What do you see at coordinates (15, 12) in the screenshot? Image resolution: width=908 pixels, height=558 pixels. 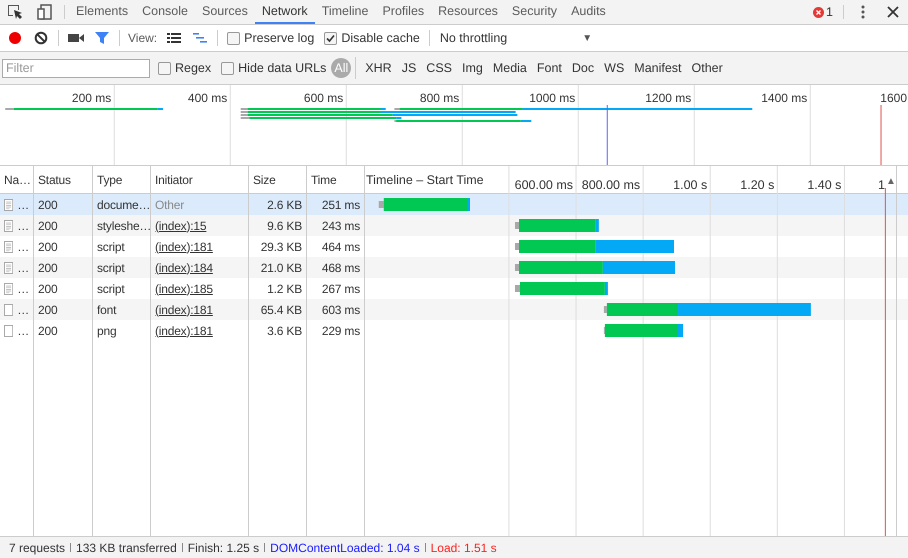 I see `inspect-icon` at bounding box center [15, 12].